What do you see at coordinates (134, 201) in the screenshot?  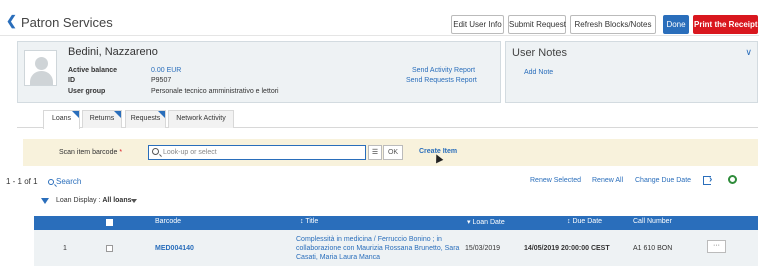 I see `caret-down-icon` at bounding box center [134, 201].